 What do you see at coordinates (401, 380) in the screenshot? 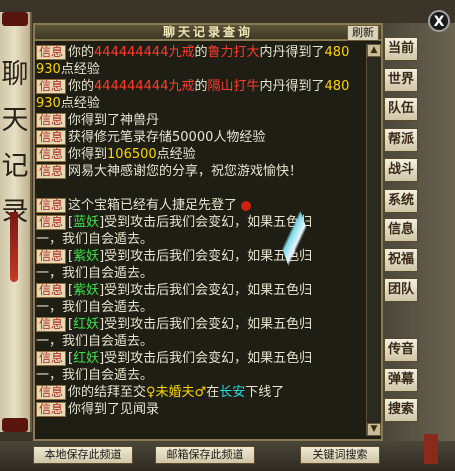
I see `channel-button: 弹幕` at bounding box center [401, 380].